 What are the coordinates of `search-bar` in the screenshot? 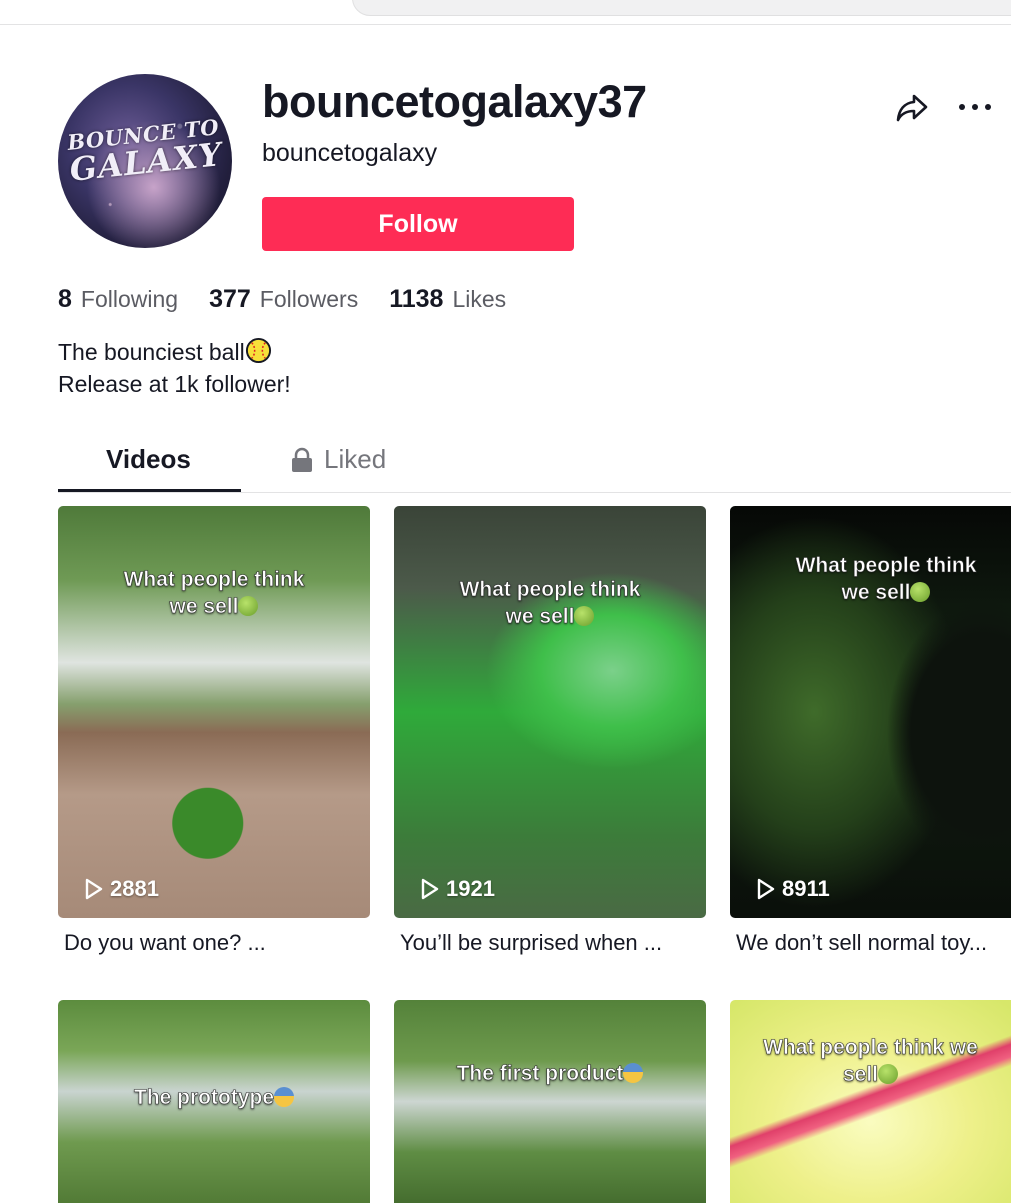 It's located at (681, 8).